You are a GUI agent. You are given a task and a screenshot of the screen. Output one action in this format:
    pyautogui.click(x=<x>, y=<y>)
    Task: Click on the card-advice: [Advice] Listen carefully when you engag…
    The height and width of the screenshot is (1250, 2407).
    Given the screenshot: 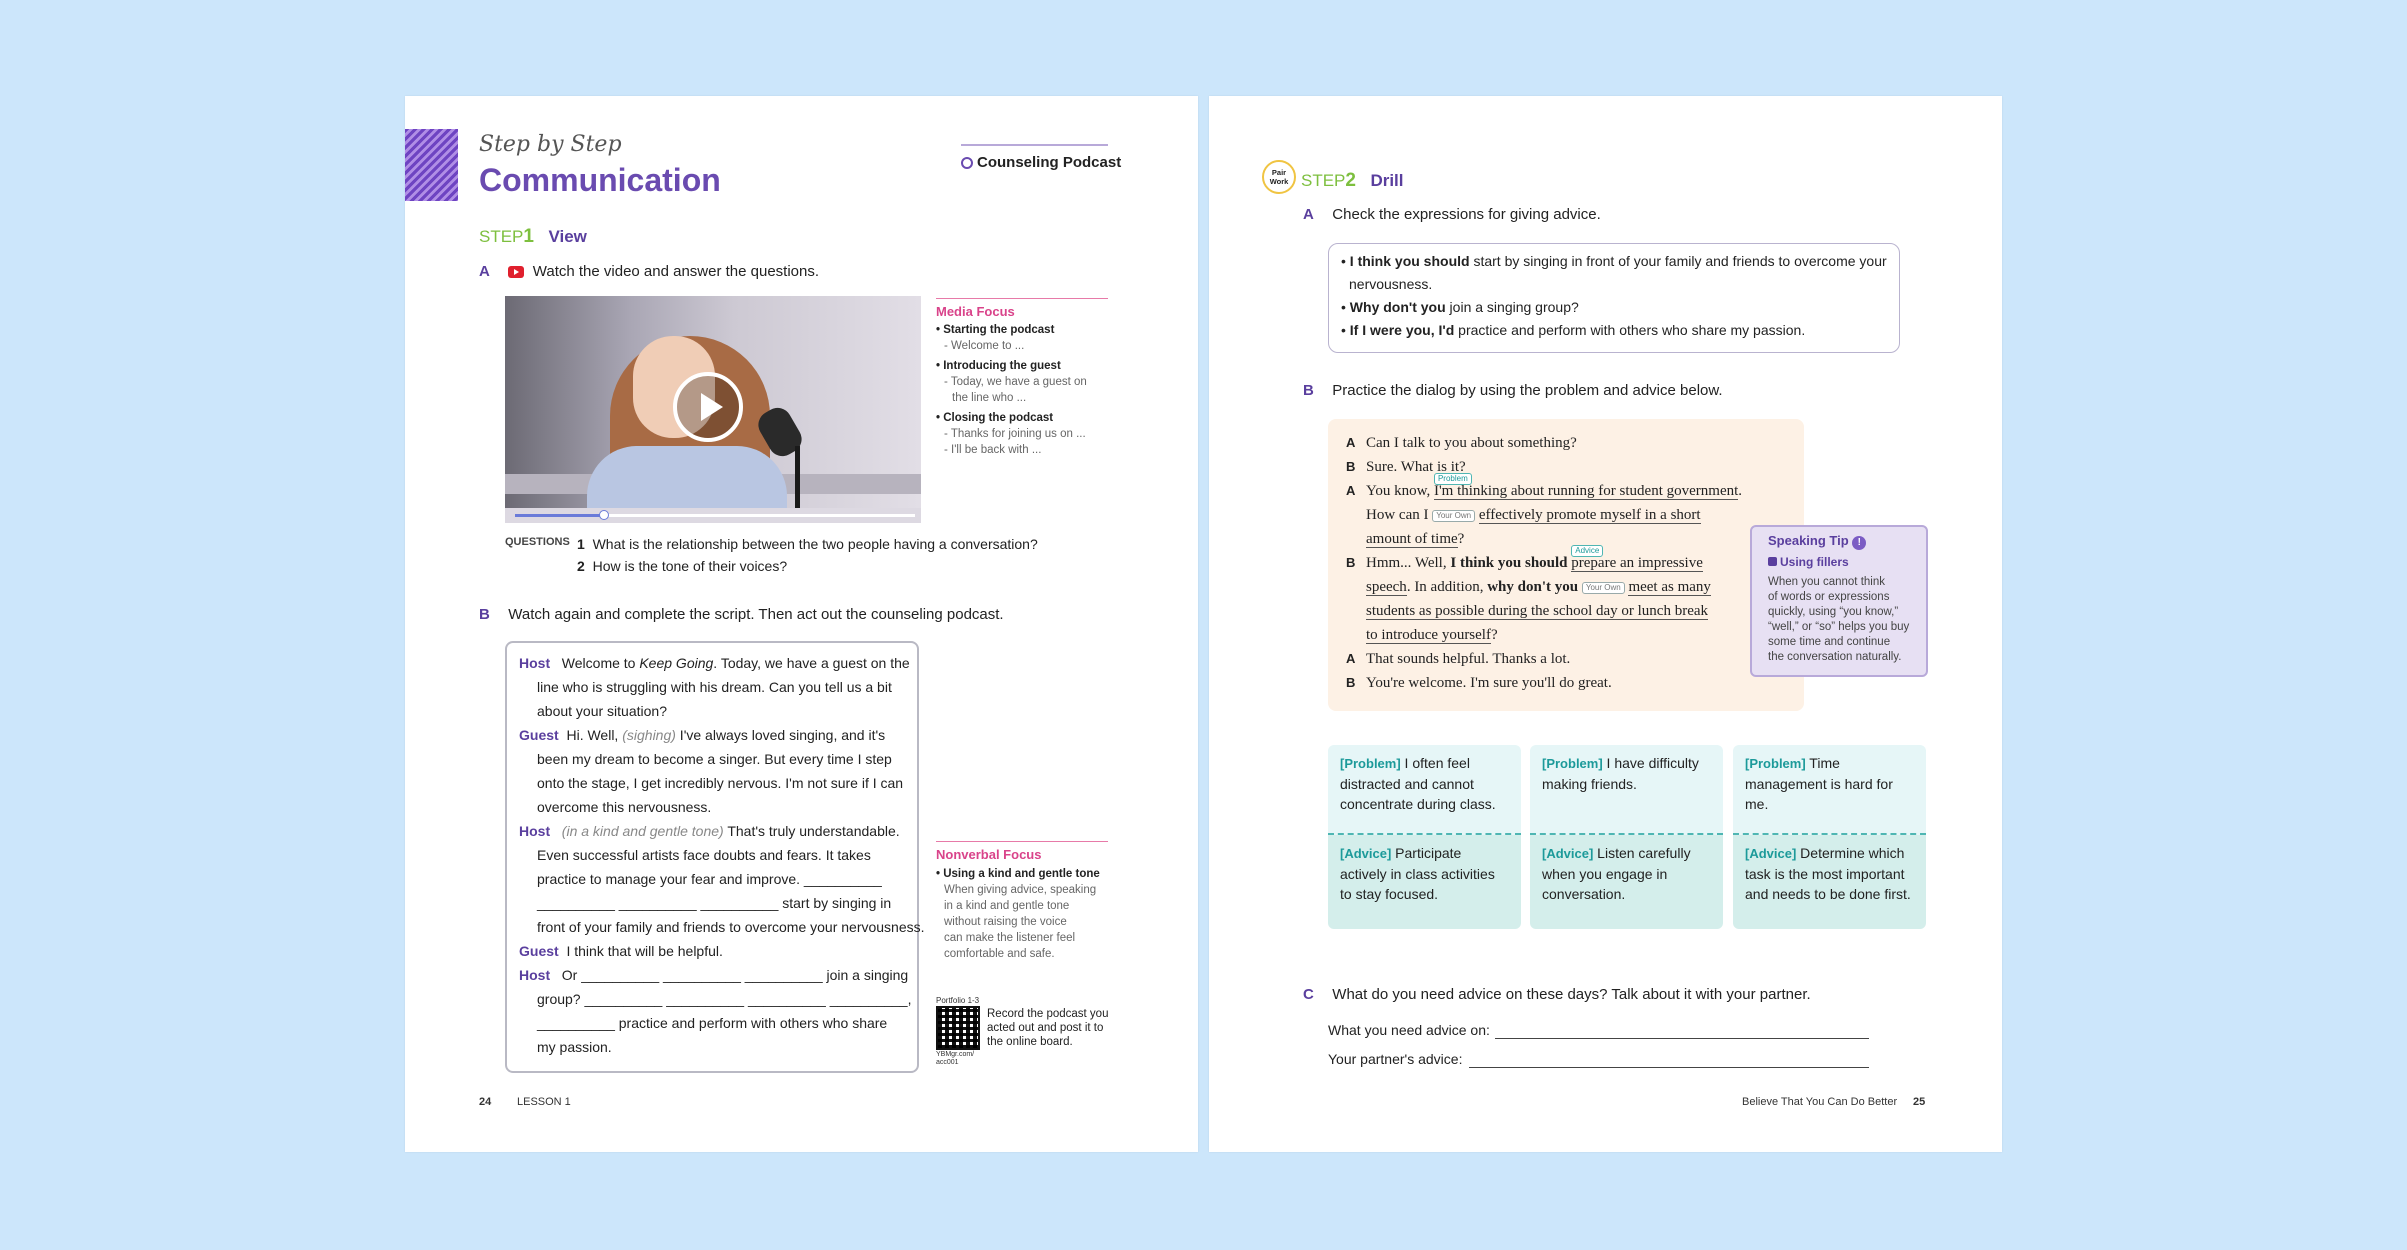 What is the action you would take?
    pyautogui.click(x=1626, y=882)
    